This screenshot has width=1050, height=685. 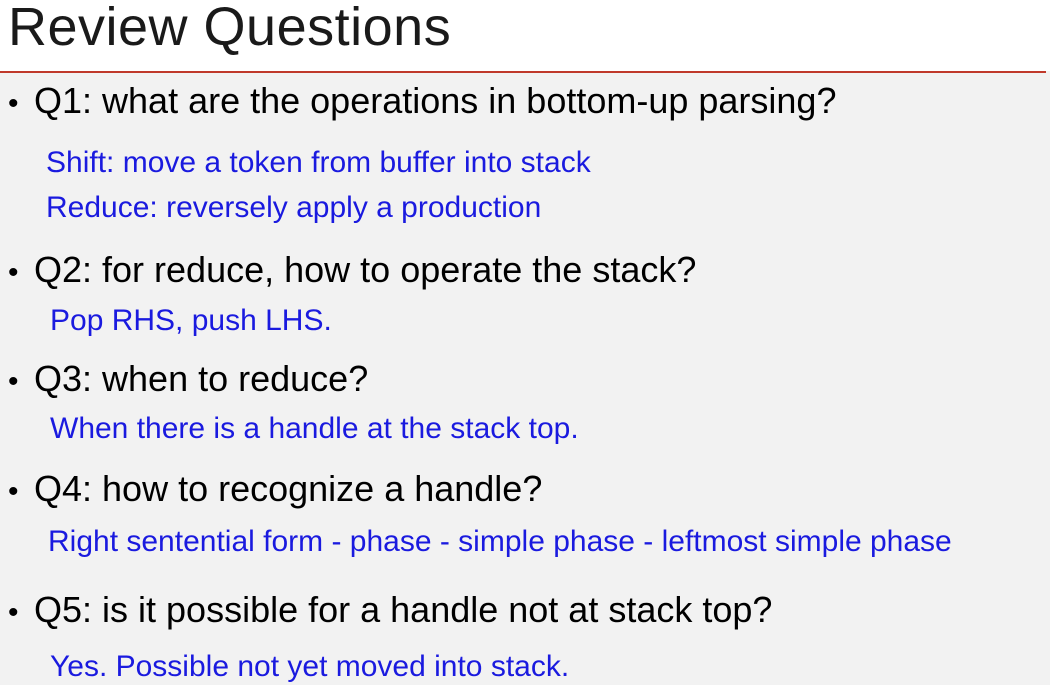 What do you see at coordinates (288, 488) in the screenshot?
I see `question-4-text: Q4: how to recognize a handle?` at bounding box center [288, 488].